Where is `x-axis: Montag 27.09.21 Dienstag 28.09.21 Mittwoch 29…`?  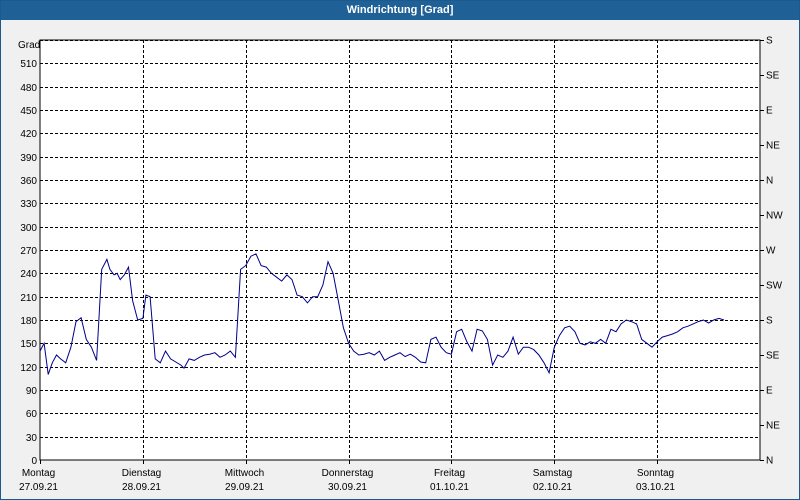 x-axis: Montag 27.09.21 Dienstag 28.09.21 Mittwoch 29… is located at coordinates (347, 476).